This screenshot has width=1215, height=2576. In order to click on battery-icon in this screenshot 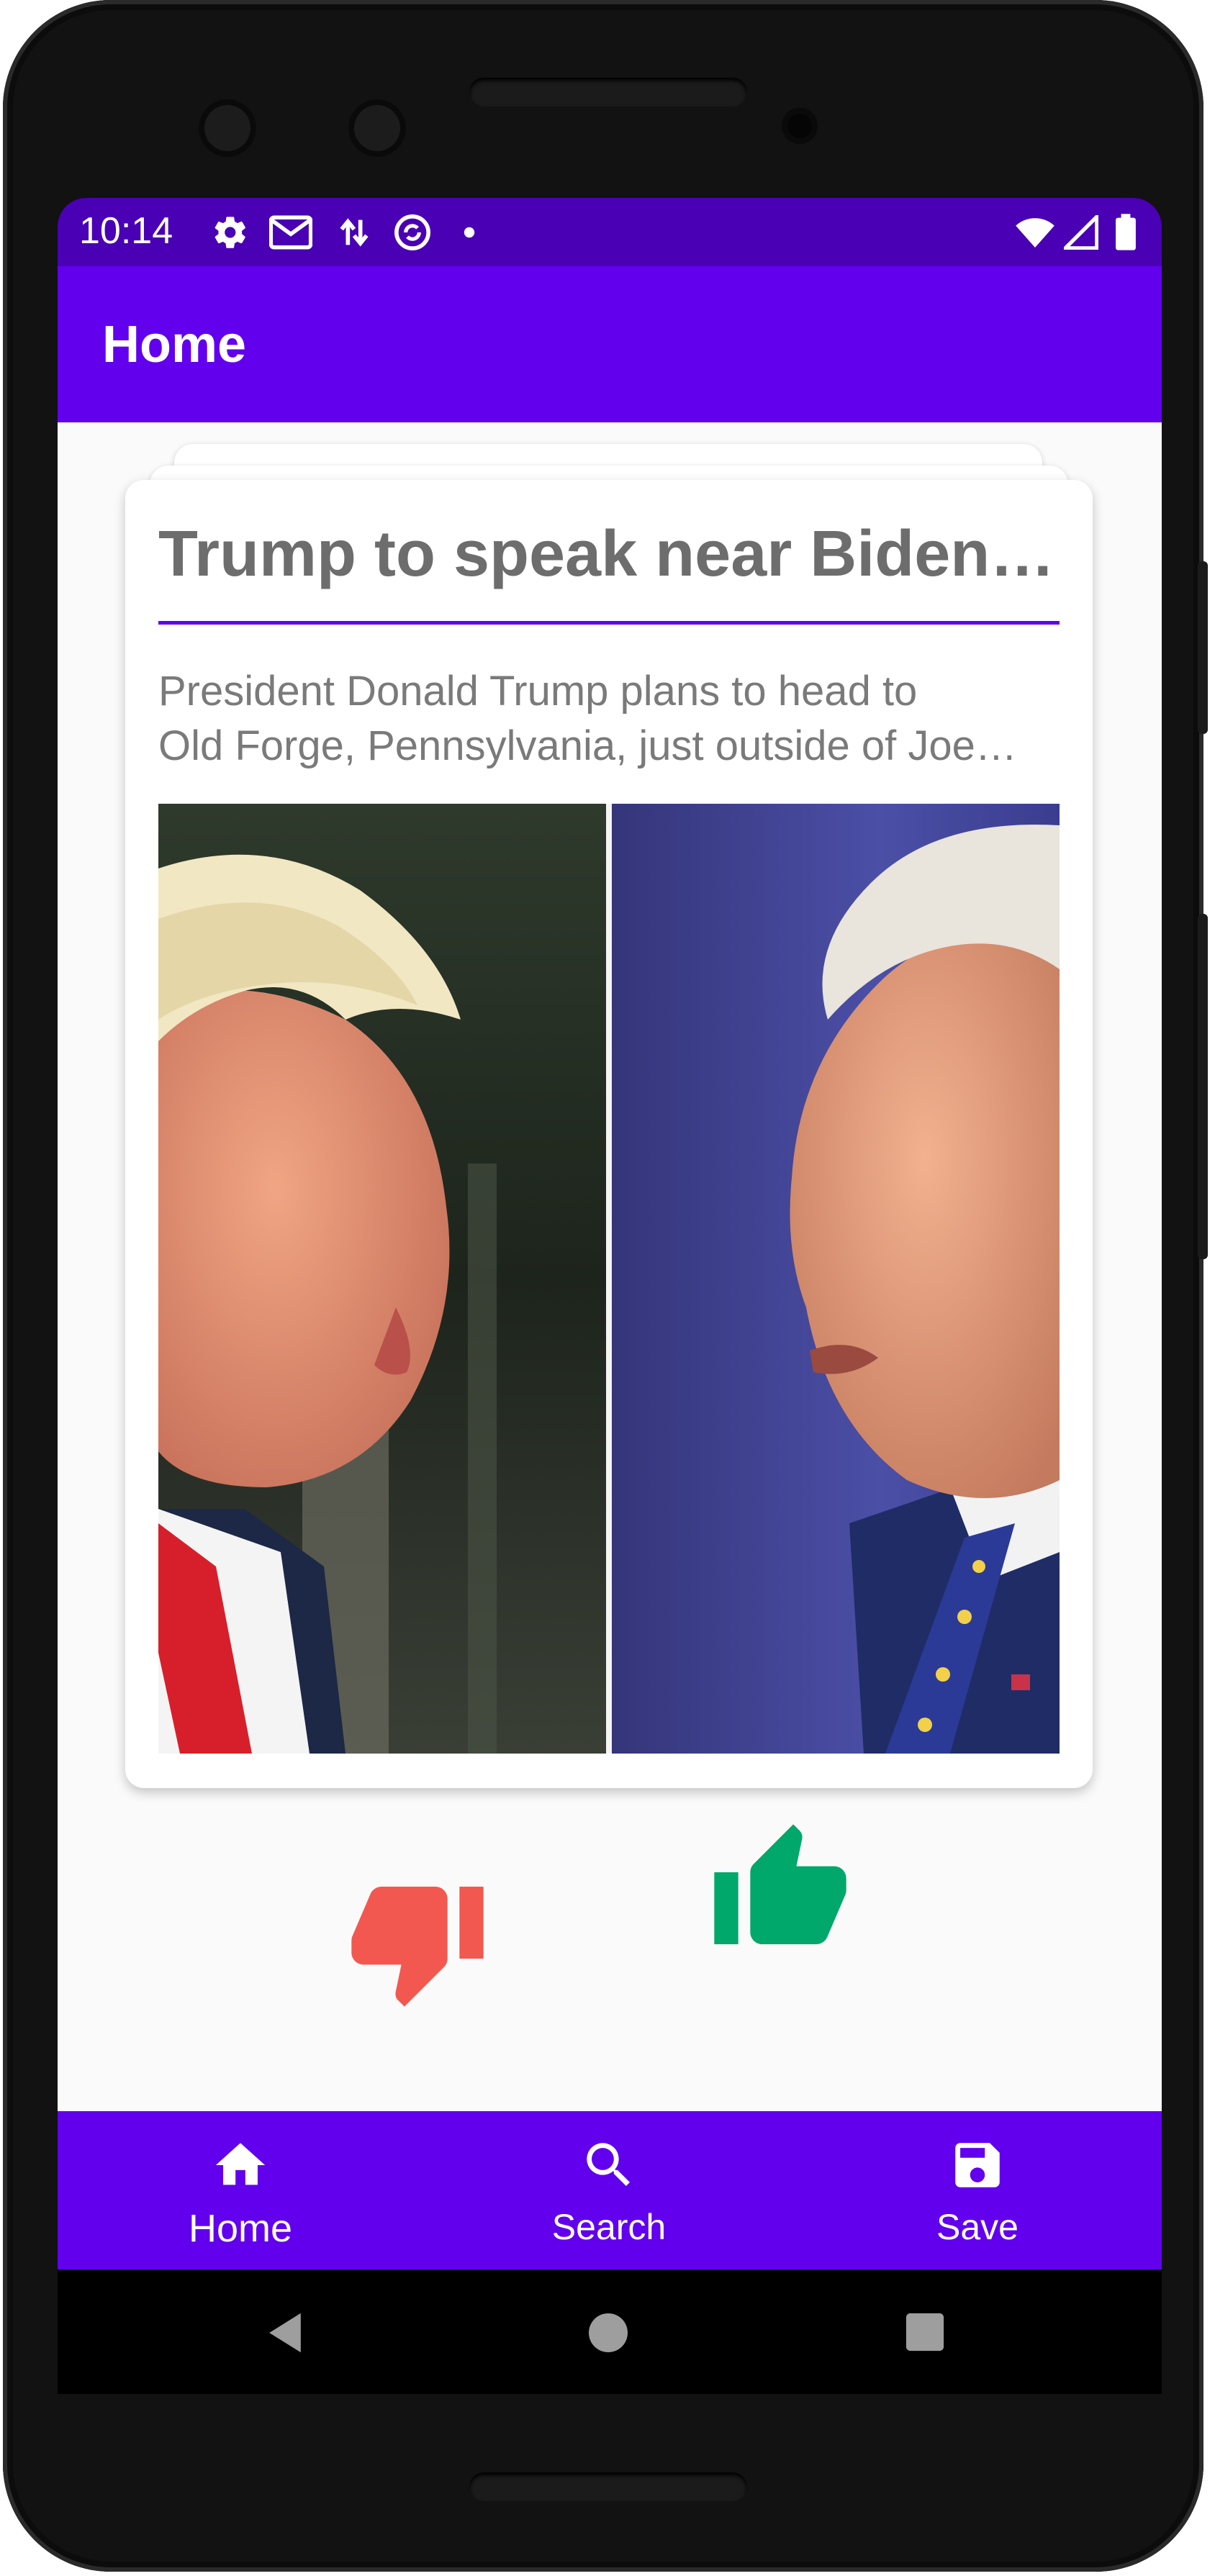, I will do `click(1126, 232)`.